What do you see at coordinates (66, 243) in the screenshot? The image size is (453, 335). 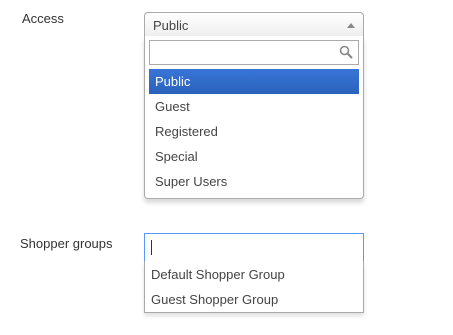 I see `shopper-groups-label: Shopper groups` at bounding box center [66, 243].